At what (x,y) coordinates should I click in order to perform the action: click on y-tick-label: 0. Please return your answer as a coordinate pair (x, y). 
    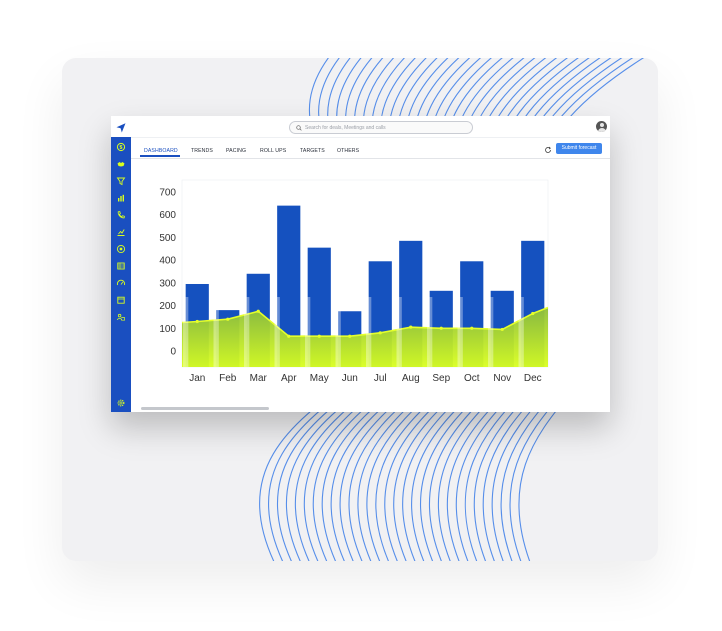
    Looking at the image, I should click on (173, 352).